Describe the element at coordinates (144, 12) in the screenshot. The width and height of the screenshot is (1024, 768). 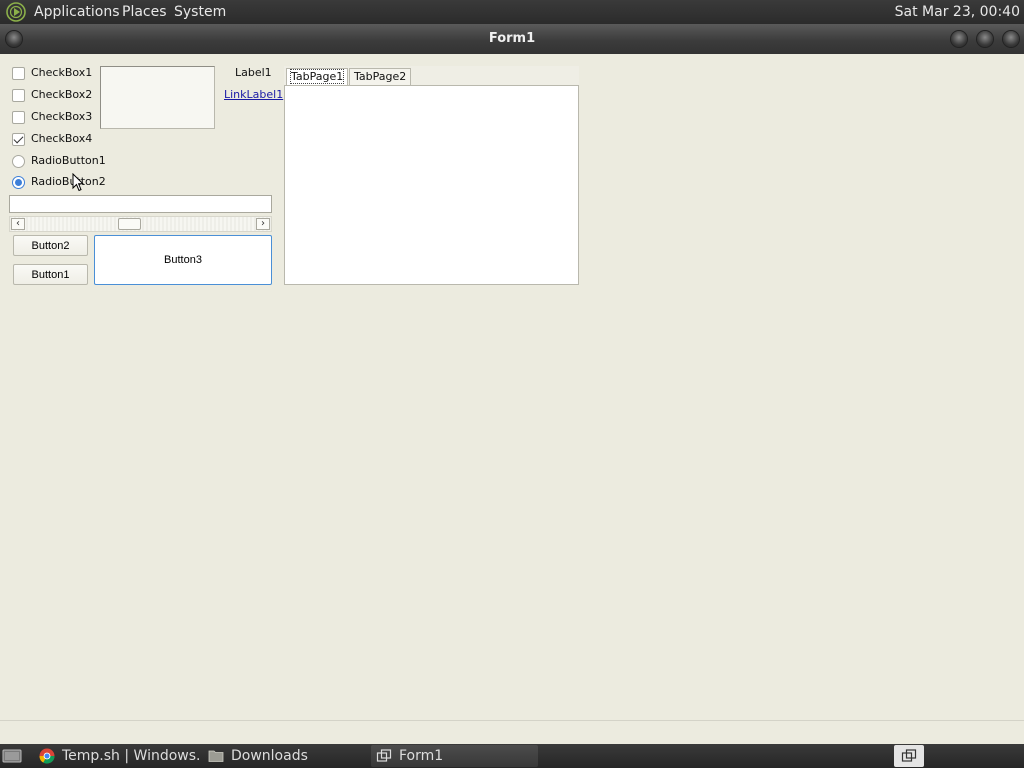
I see `menu-places: Places` at that location.